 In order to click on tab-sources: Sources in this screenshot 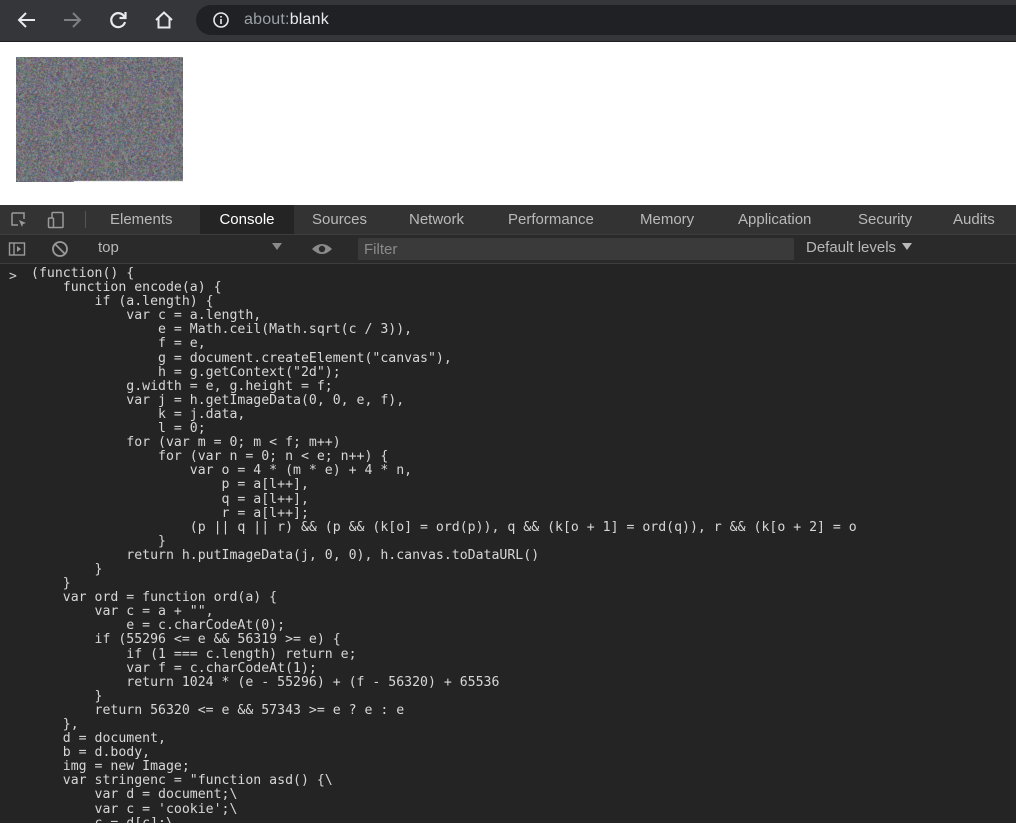, I will do `click(339, 219)`.